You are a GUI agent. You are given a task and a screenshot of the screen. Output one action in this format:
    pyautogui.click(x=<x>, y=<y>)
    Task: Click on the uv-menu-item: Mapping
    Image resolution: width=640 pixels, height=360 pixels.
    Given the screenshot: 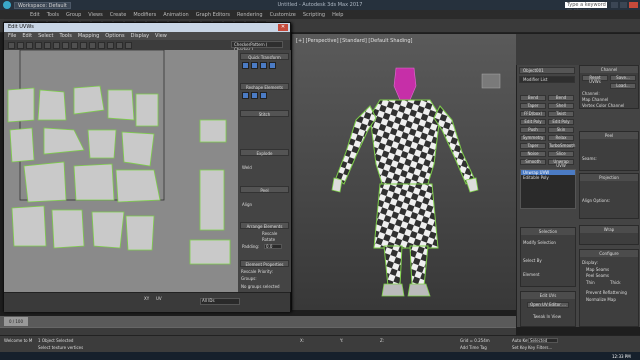 What is the action you would take?
    pyautogui.click(x=88, y=36)
    